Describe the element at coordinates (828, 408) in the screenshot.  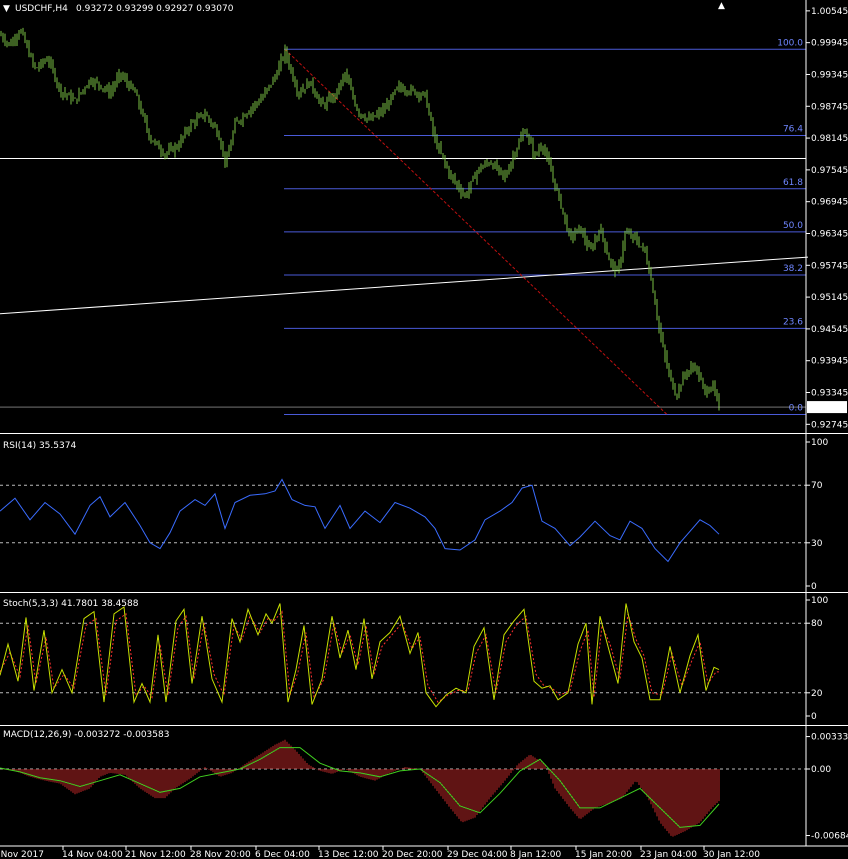
I see `current-price-label: 0.93070` at that location.